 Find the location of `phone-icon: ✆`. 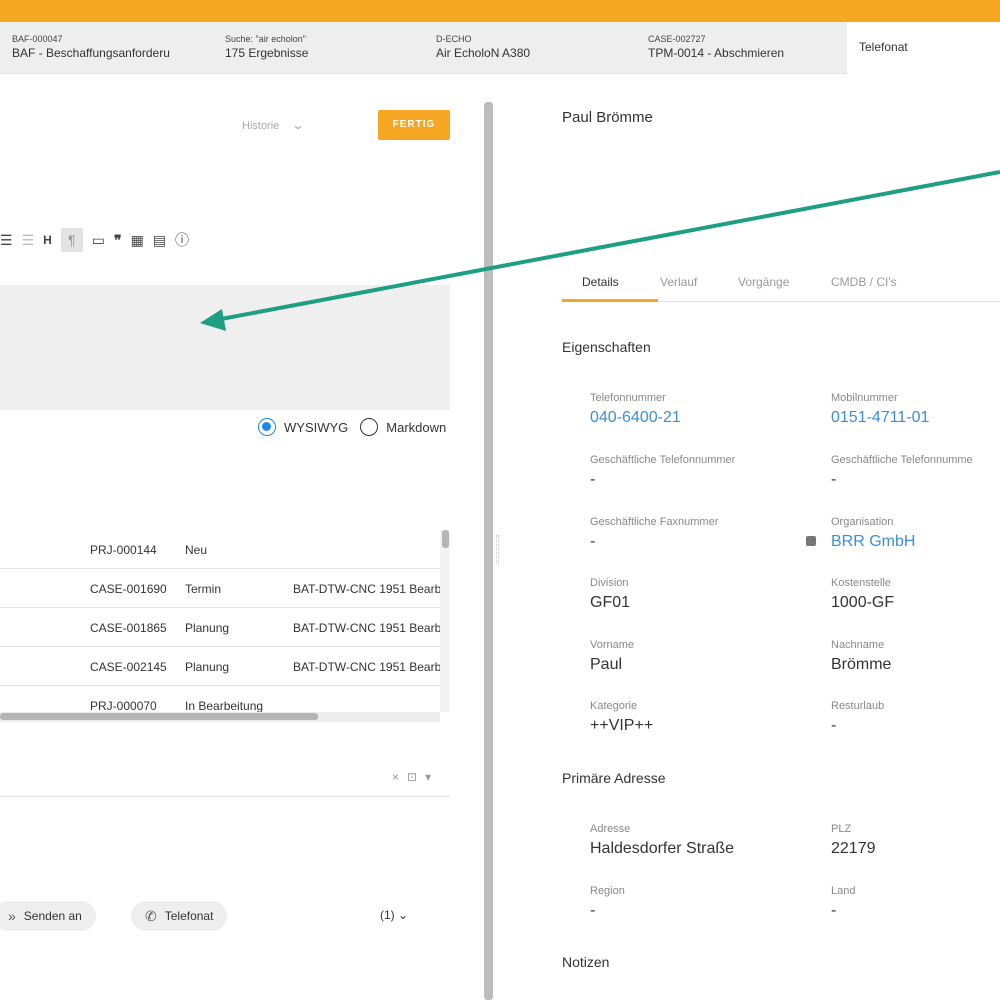

phone-icon: ✆ is located at coordinates (151, 915).